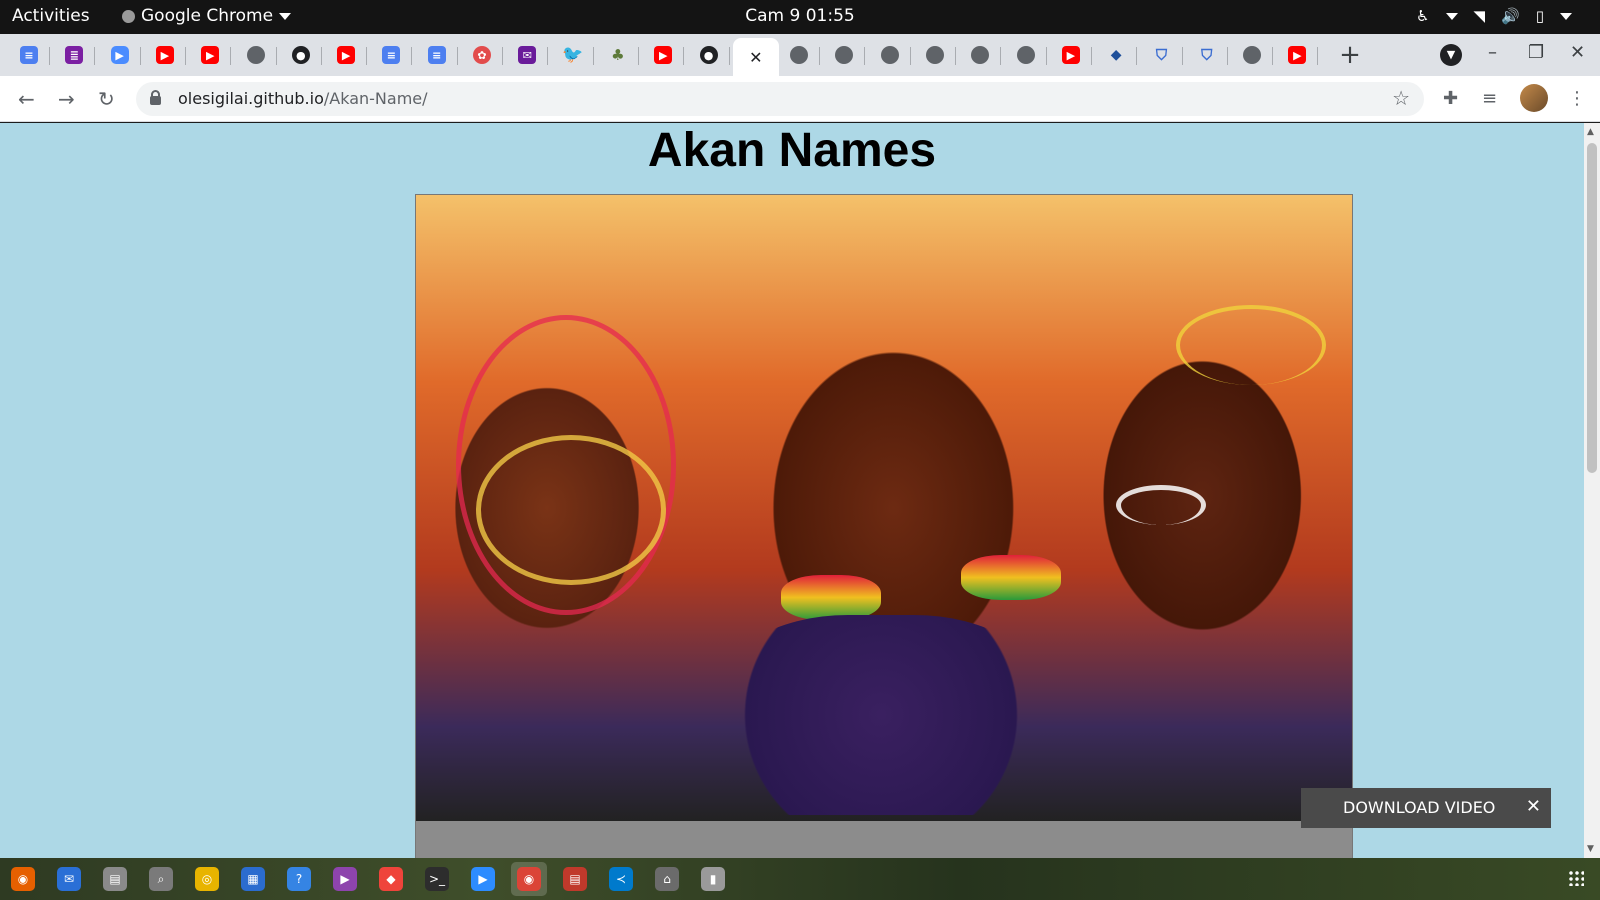 This screenshot has width=1600, height=900. What do you see at coordinates (1422, 16) in the screenshot?
I see `accessibility-icon: ♿` at bounding box center [1422, 16].